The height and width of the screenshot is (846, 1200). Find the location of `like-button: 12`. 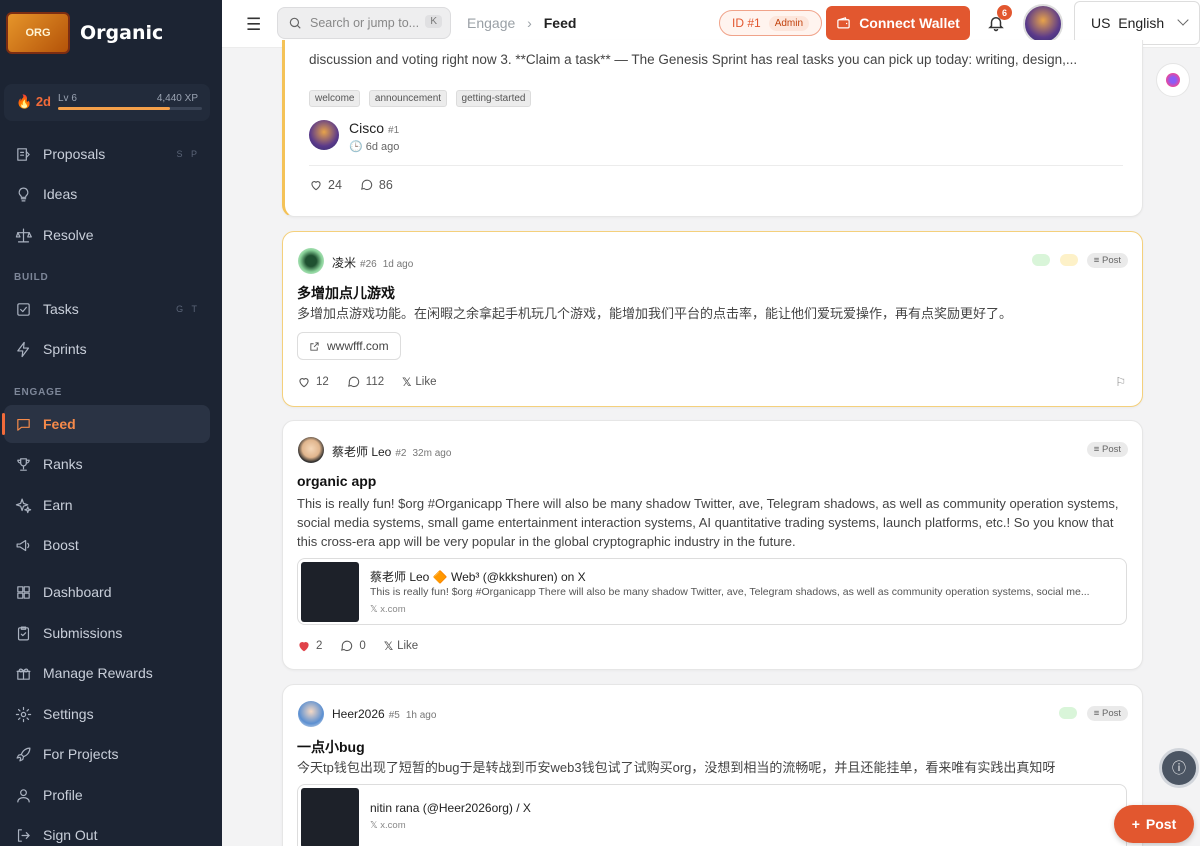

like-button: 12 is located at coordinates (313, 382).